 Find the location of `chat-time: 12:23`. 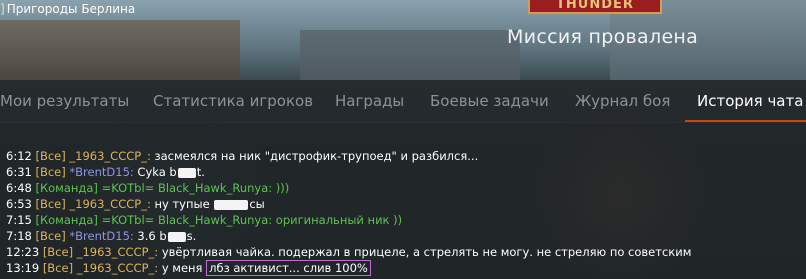

chat-time: 12:23 is located at coordinates (23, 252).